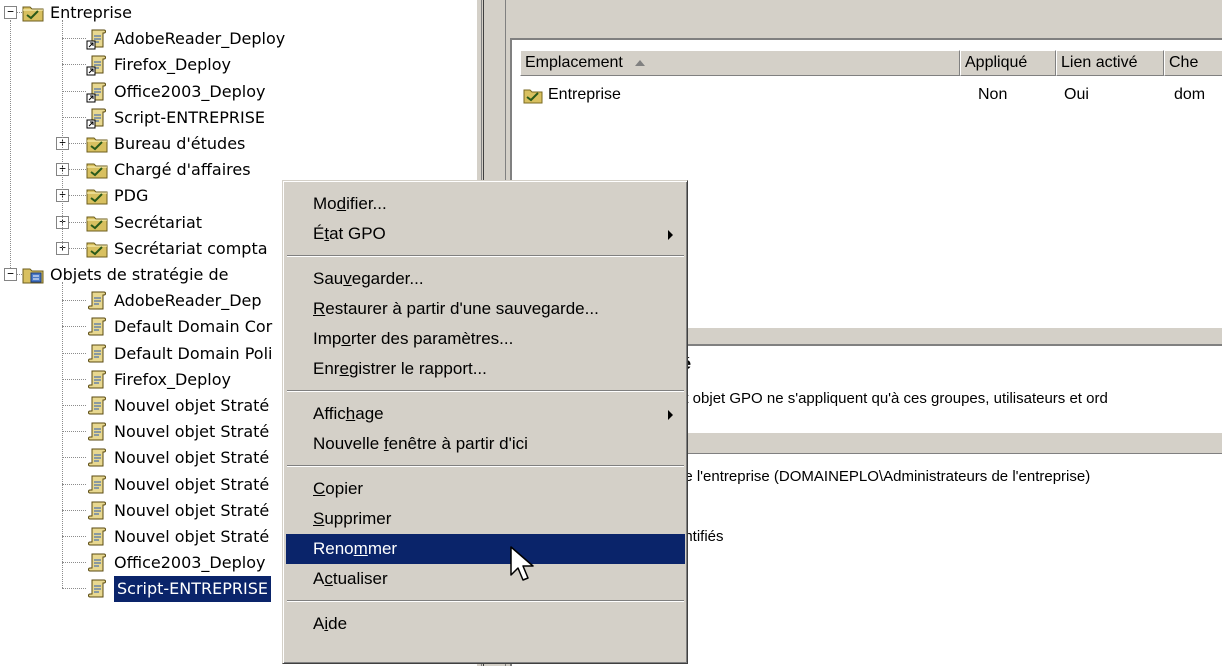  Describe the element at coordinates (485, 579) in the screenshot. I see `menu-item-actualiser: Actualiser` at that location.